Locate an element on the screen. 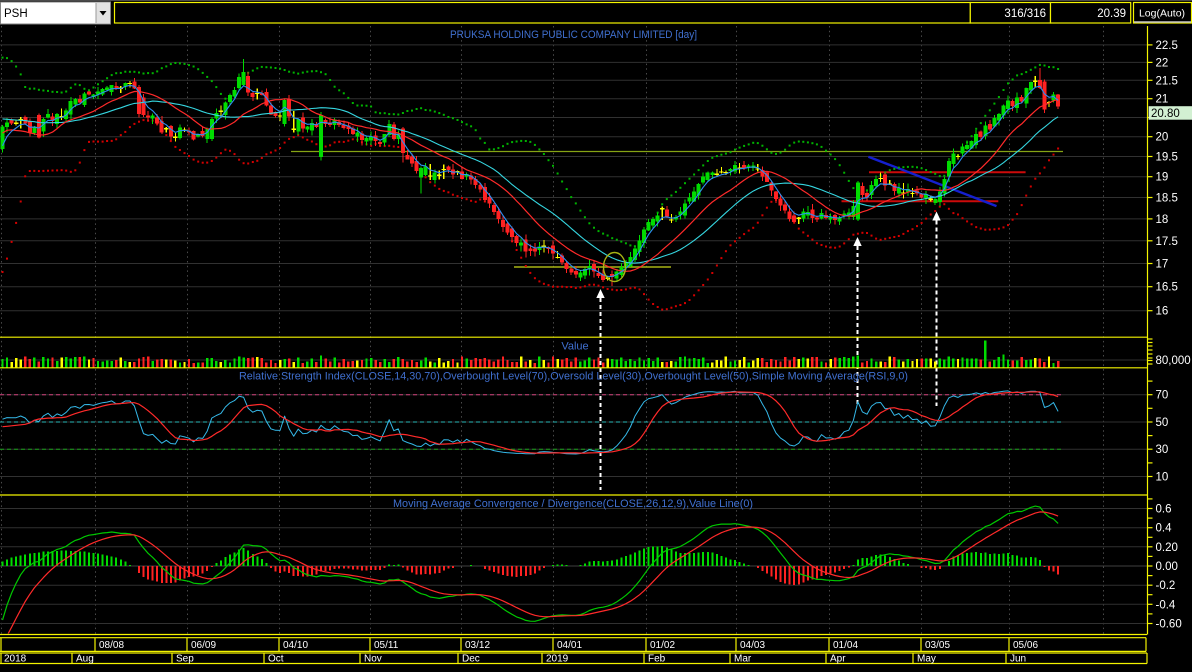 The width and height of the screenshot is (1192, 672). svg-text: 0.6 is located at coordinates (1164, 510).